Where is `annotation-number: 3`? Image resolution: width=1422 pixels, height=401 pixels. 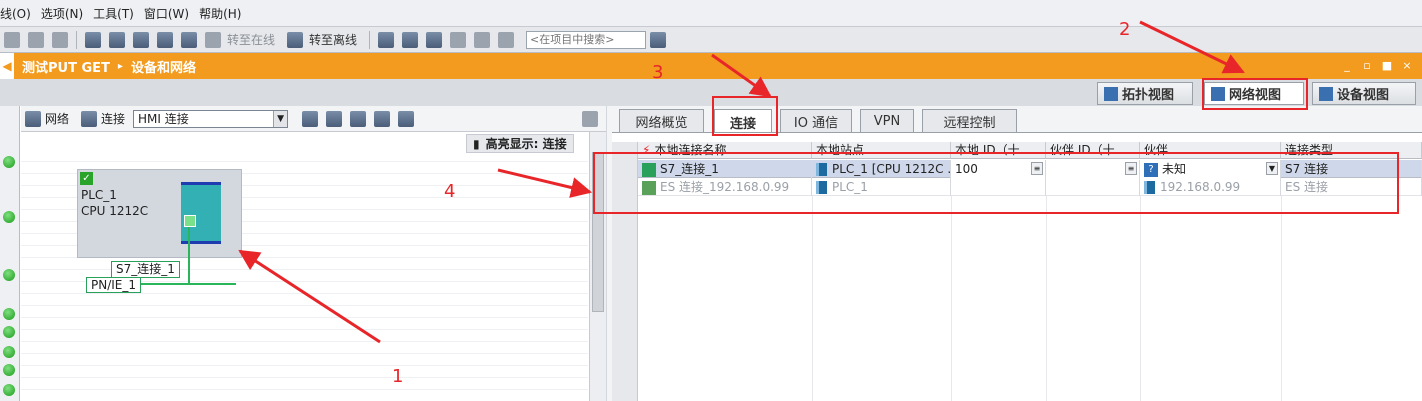 annotation-number: 3 is located at coordinates (658, 72).